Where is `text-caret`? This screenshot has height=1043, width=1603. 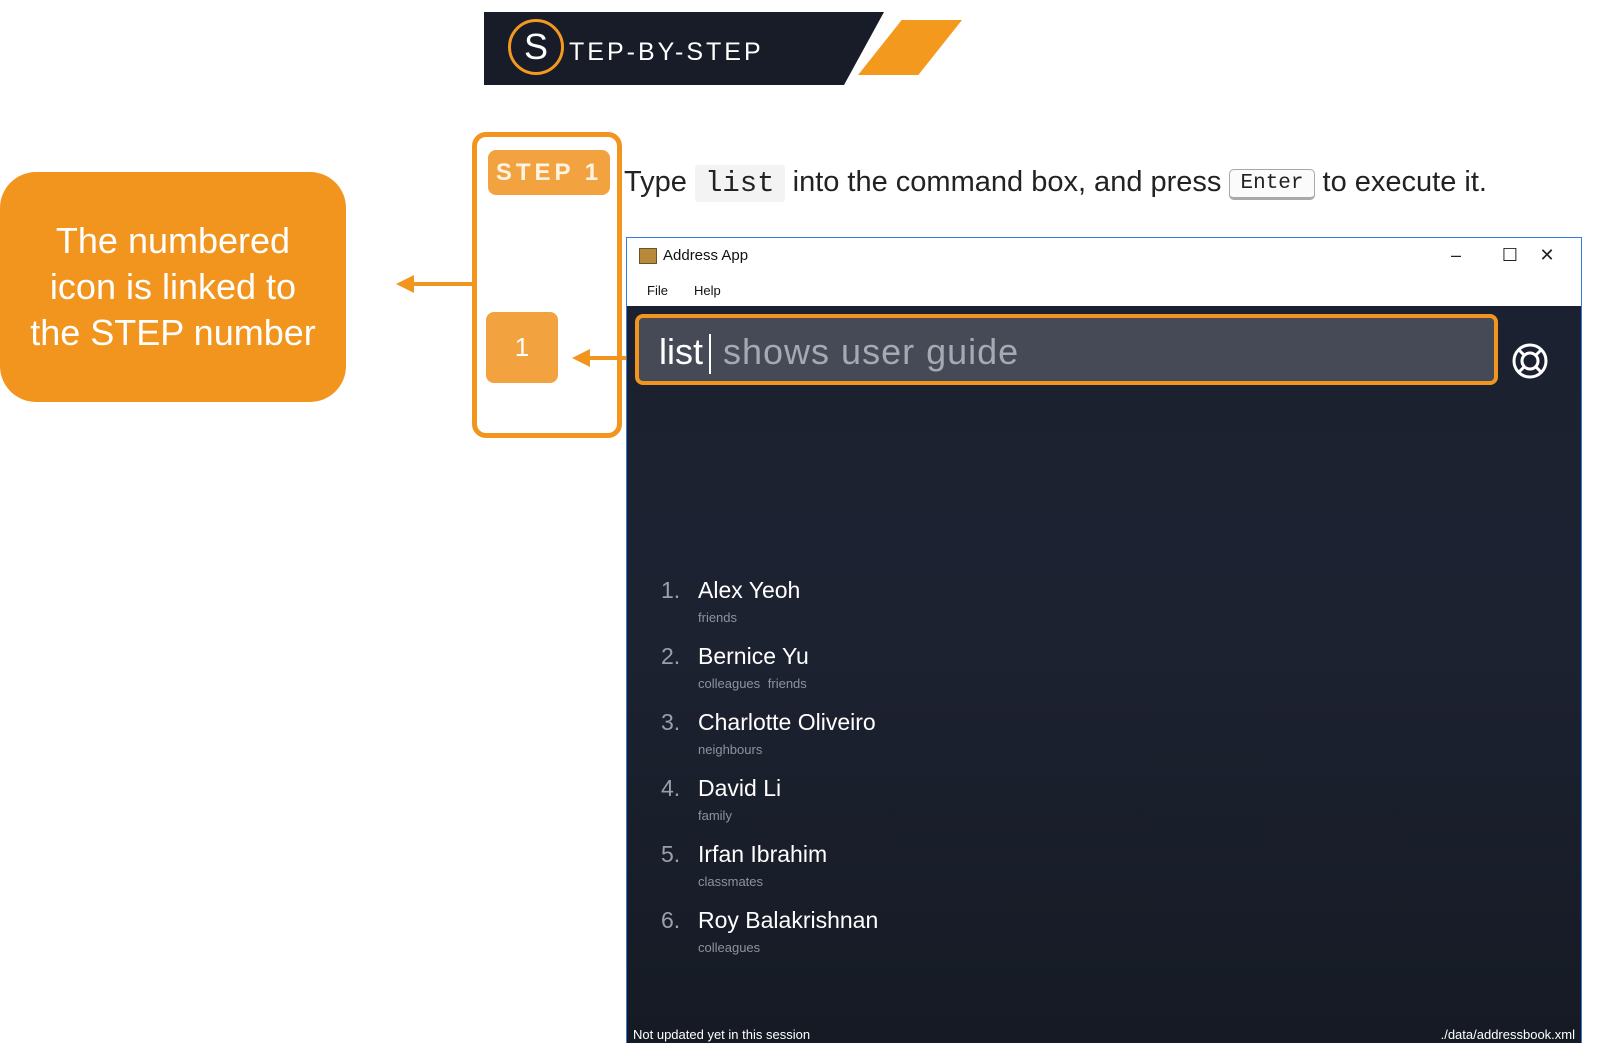
text-caret is located at coordinates (710, 354).